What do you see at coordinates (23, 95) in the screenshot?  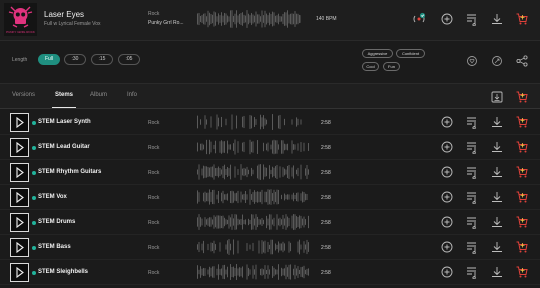 I see `tab-versions: Versions` at bounding box center [23, 95].